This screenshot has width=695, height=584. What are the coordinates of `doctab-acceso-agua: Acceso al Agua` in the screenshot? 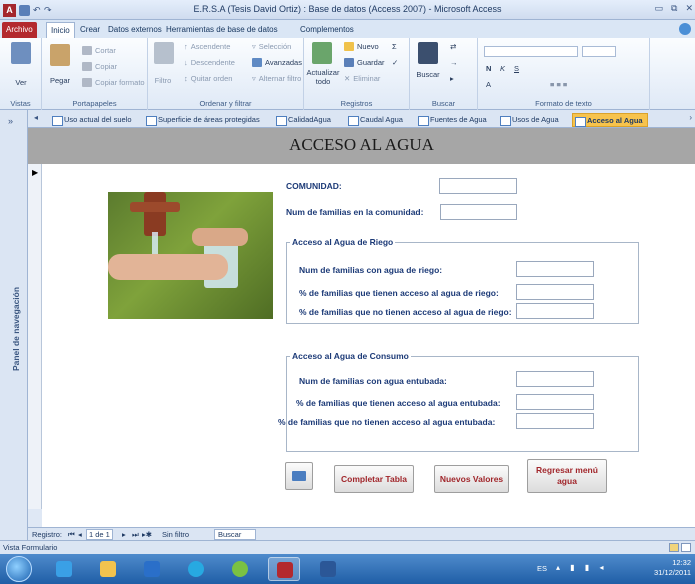 It's located at (610, 120).